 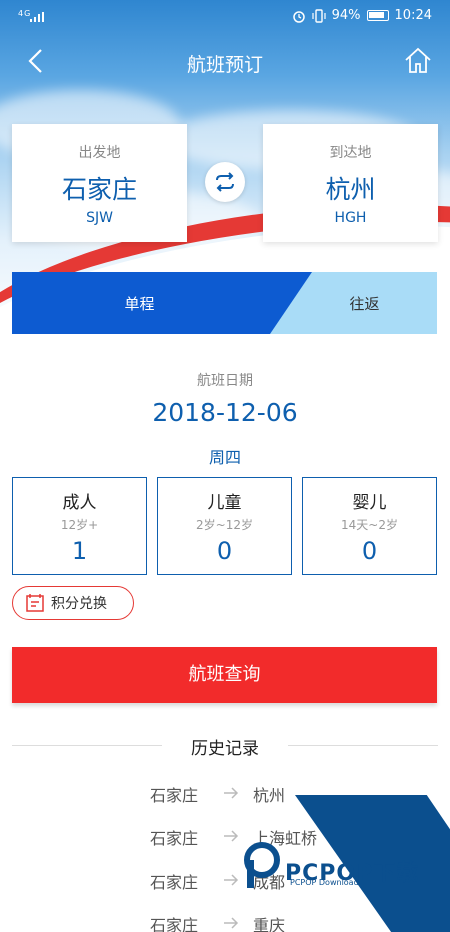 I want to click on watermark-subtitle: PCPOP Download, so click(x=324, y=882).